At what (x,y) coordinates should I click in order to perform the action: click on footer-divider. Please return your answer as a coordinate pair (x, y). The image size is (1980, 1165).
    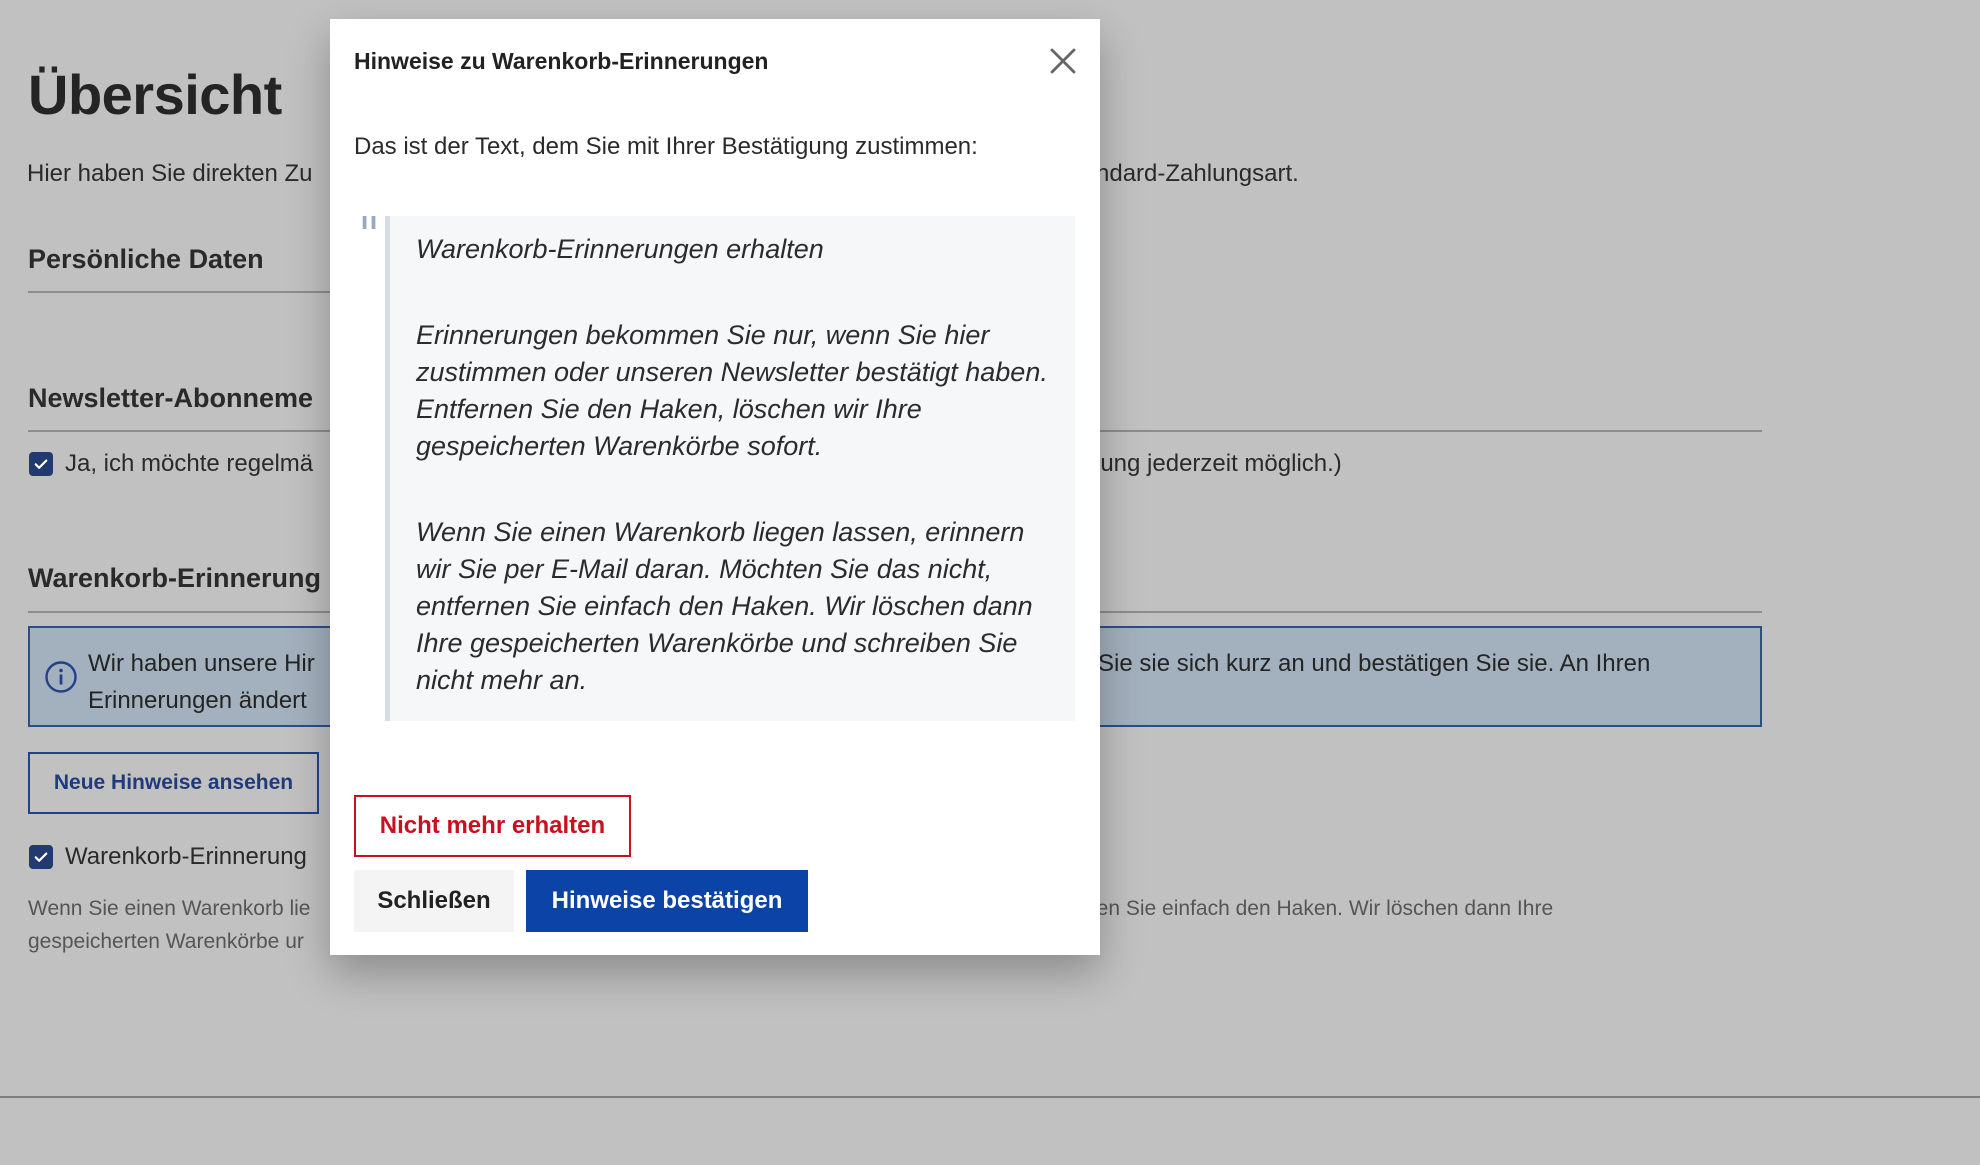
    Looking at the image, I should click on (990, 1097).